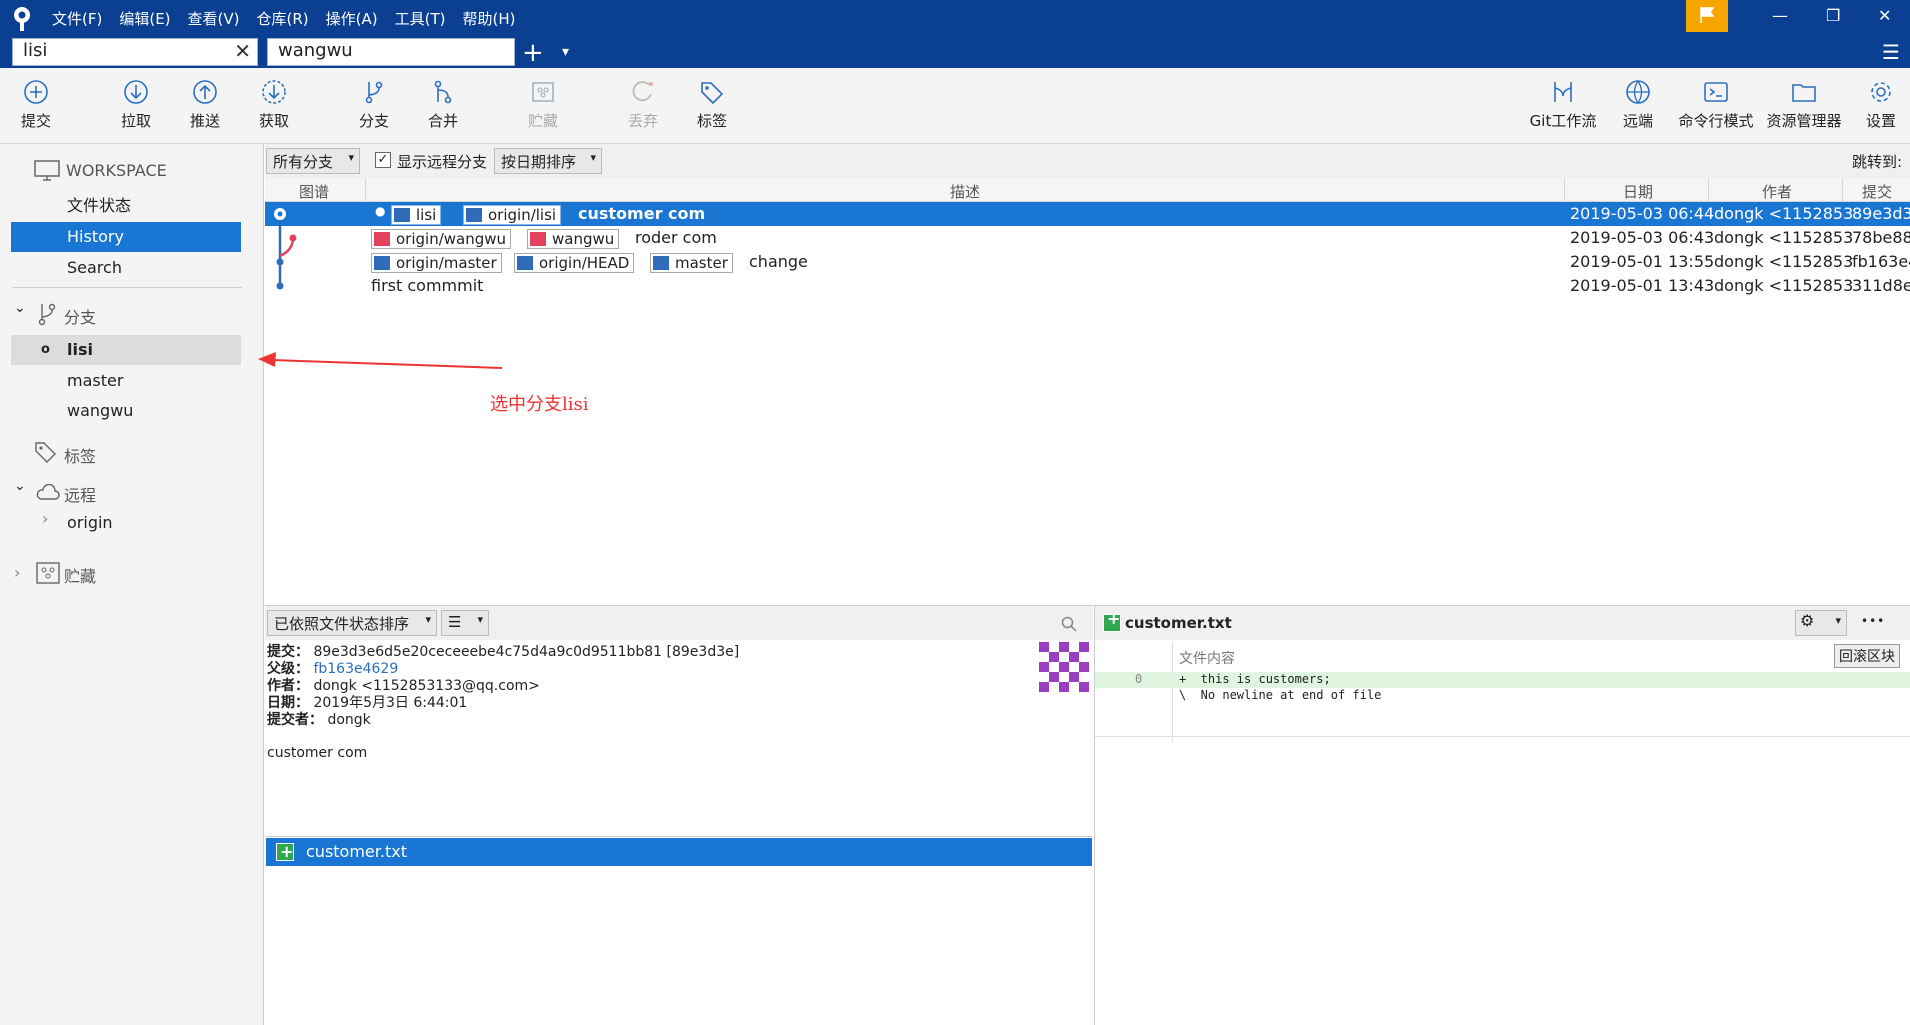  I want to click on remote-branch-badge: origin/HEAD, so click(574, 263).